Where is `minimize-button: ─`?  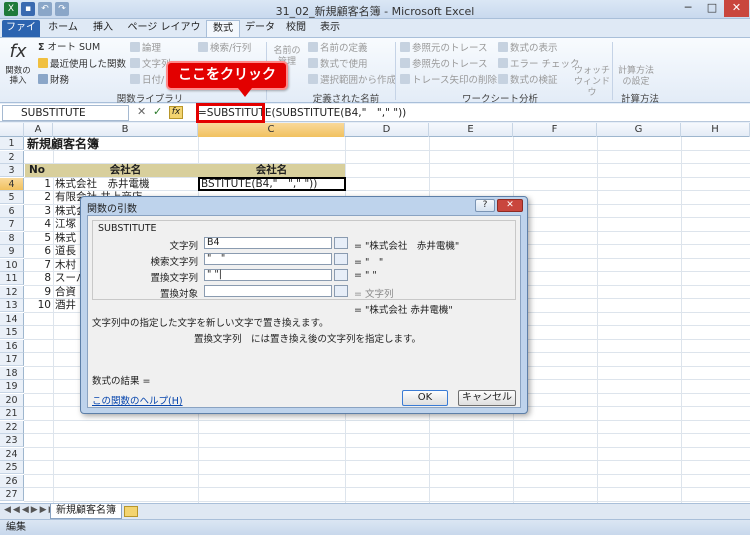 minimize-button: ─ is located at coordinates (688, 8).